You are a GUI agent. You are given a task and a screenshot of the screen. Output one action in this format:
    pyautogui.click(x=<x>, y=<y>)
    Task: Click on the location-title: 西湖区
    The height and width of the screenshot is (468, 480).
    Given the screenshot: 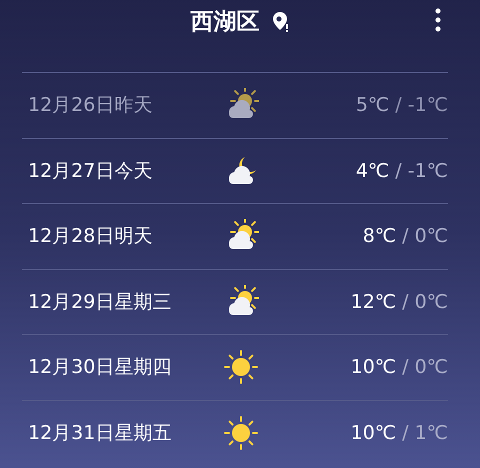 What is the action you would take?
    pyautogui.click(x=225, y=22)
    